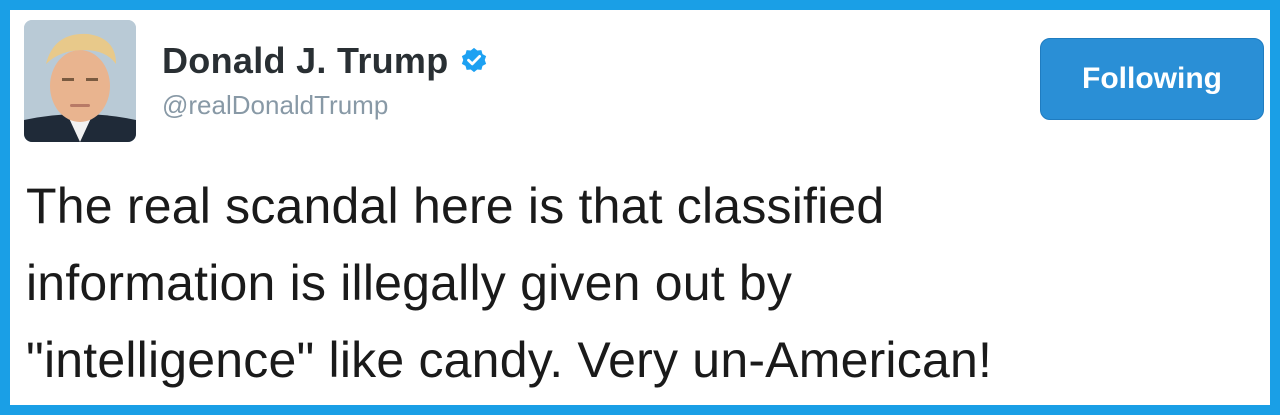  I want to click on display-name: Donald J. Trump, so click(305, 61).